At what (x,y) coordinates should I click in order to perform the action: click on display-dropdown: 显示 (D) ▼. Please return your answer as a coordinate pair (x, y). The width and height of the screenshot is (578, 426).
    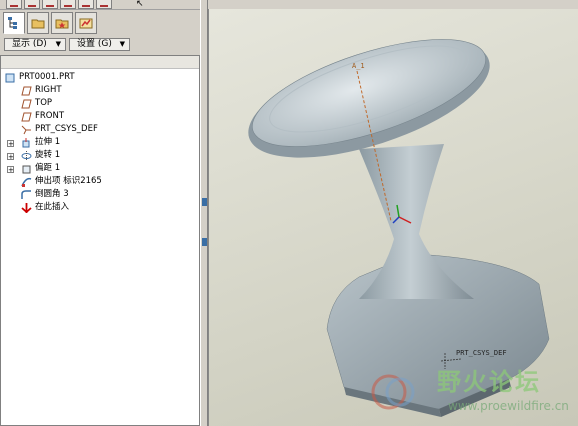
    Looking at the image, I should click on (35, 44).